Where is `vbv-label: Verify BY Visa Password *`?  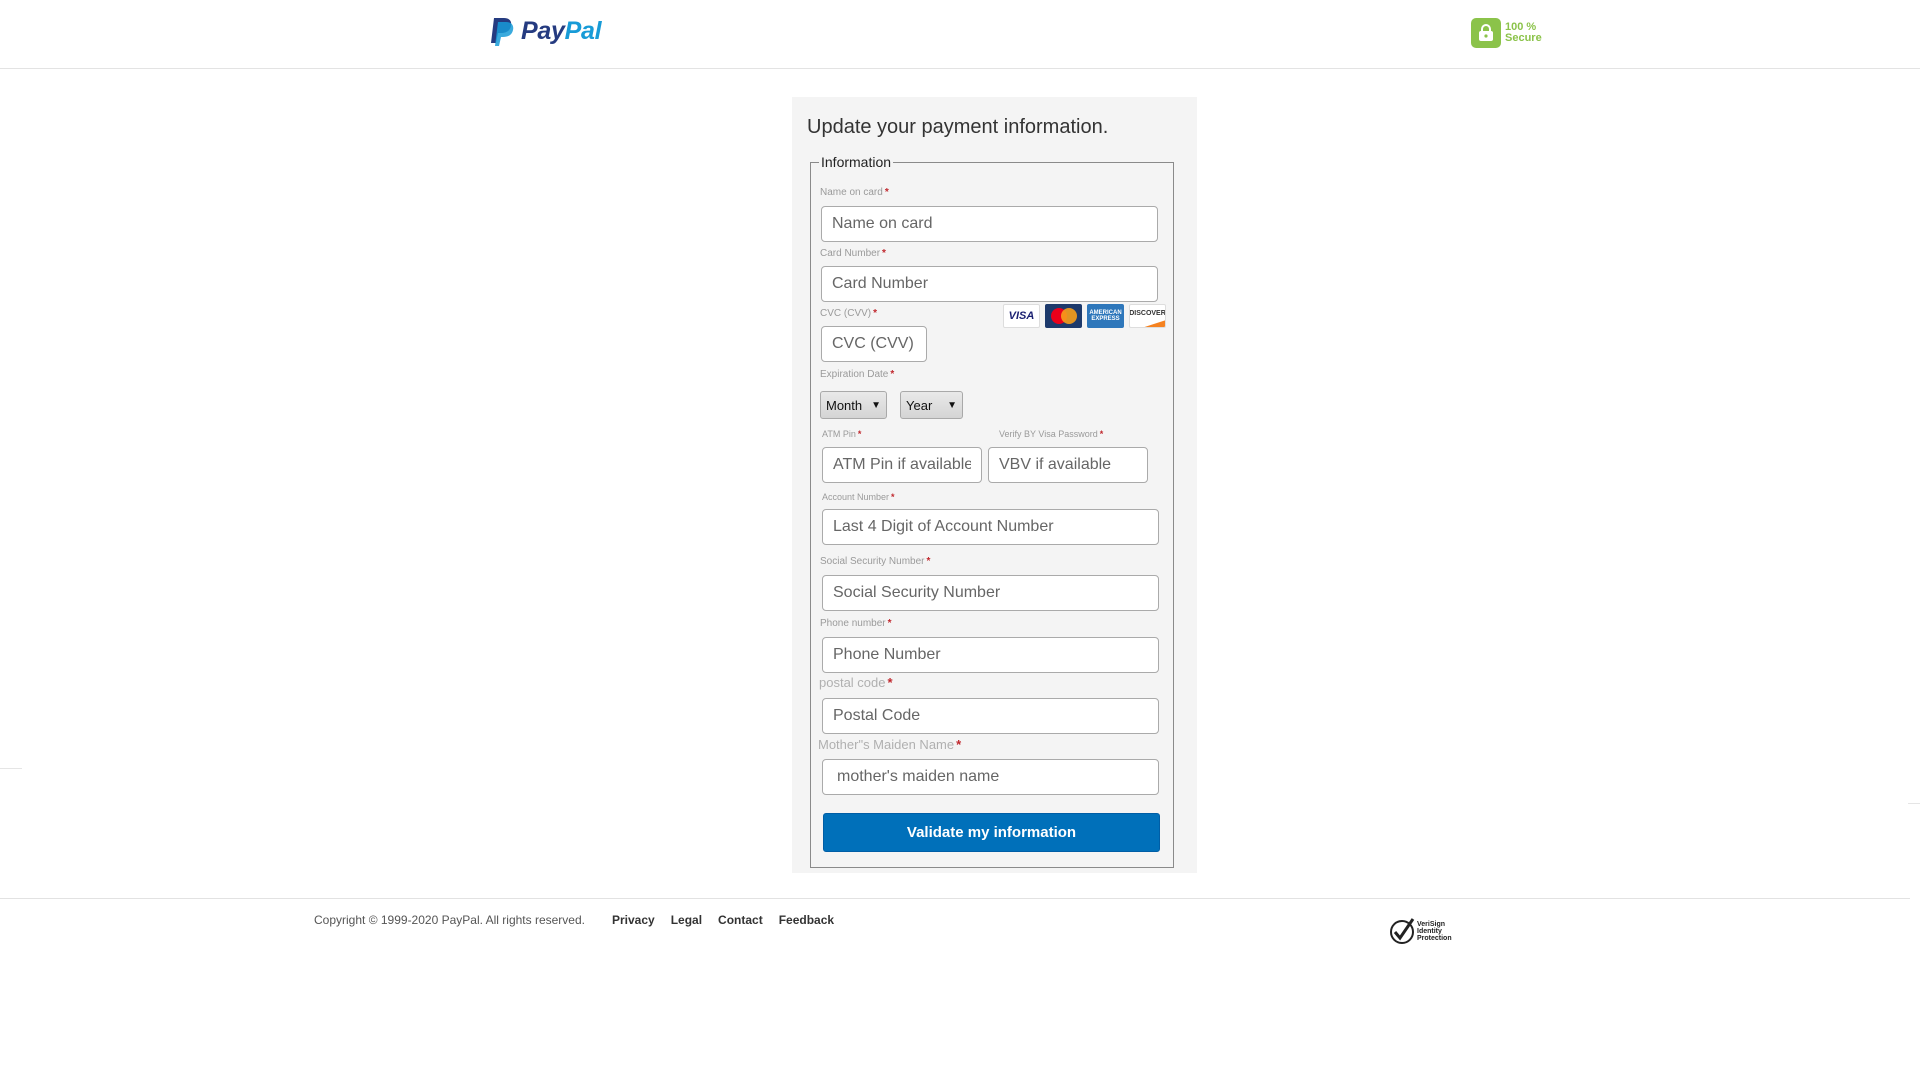
vbv-label: Verify BY Visa Password * is located at coordinates (1051, 434).